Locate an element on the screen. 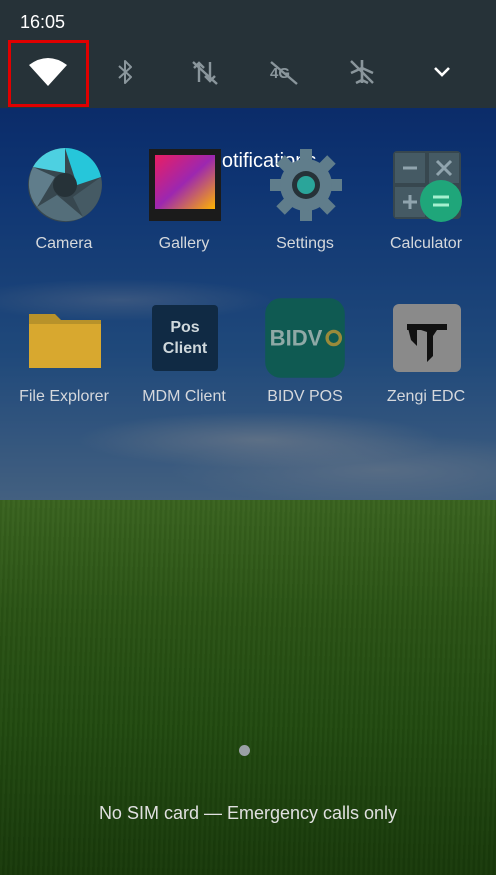  chevron-down-icon is located at coordinates (442, 72).